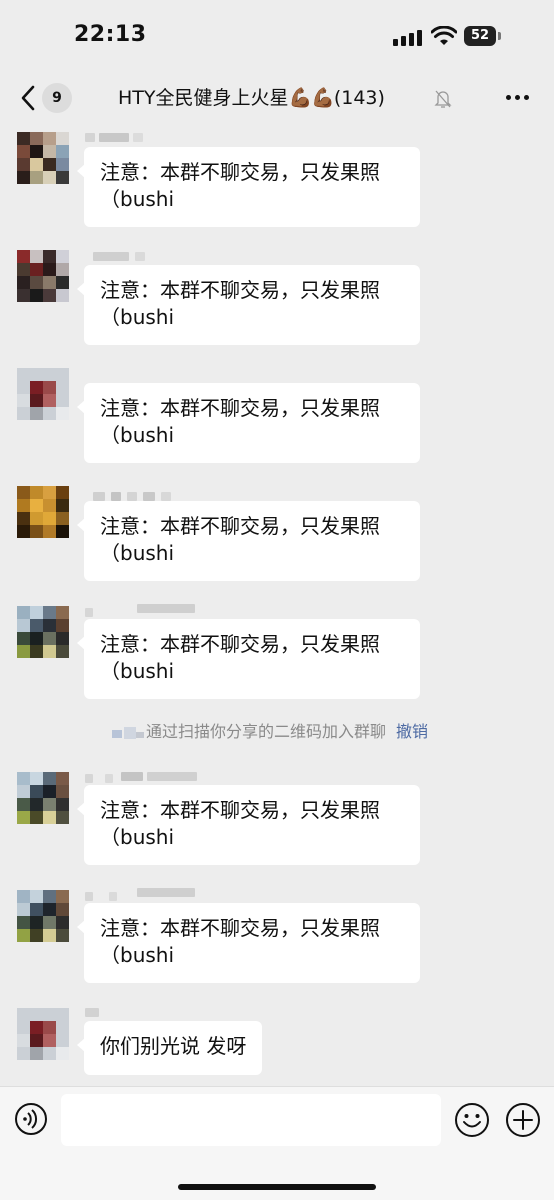 This screenshot has width=554, height=1200. I want to click on emoji-icon, so click(472, 1120).